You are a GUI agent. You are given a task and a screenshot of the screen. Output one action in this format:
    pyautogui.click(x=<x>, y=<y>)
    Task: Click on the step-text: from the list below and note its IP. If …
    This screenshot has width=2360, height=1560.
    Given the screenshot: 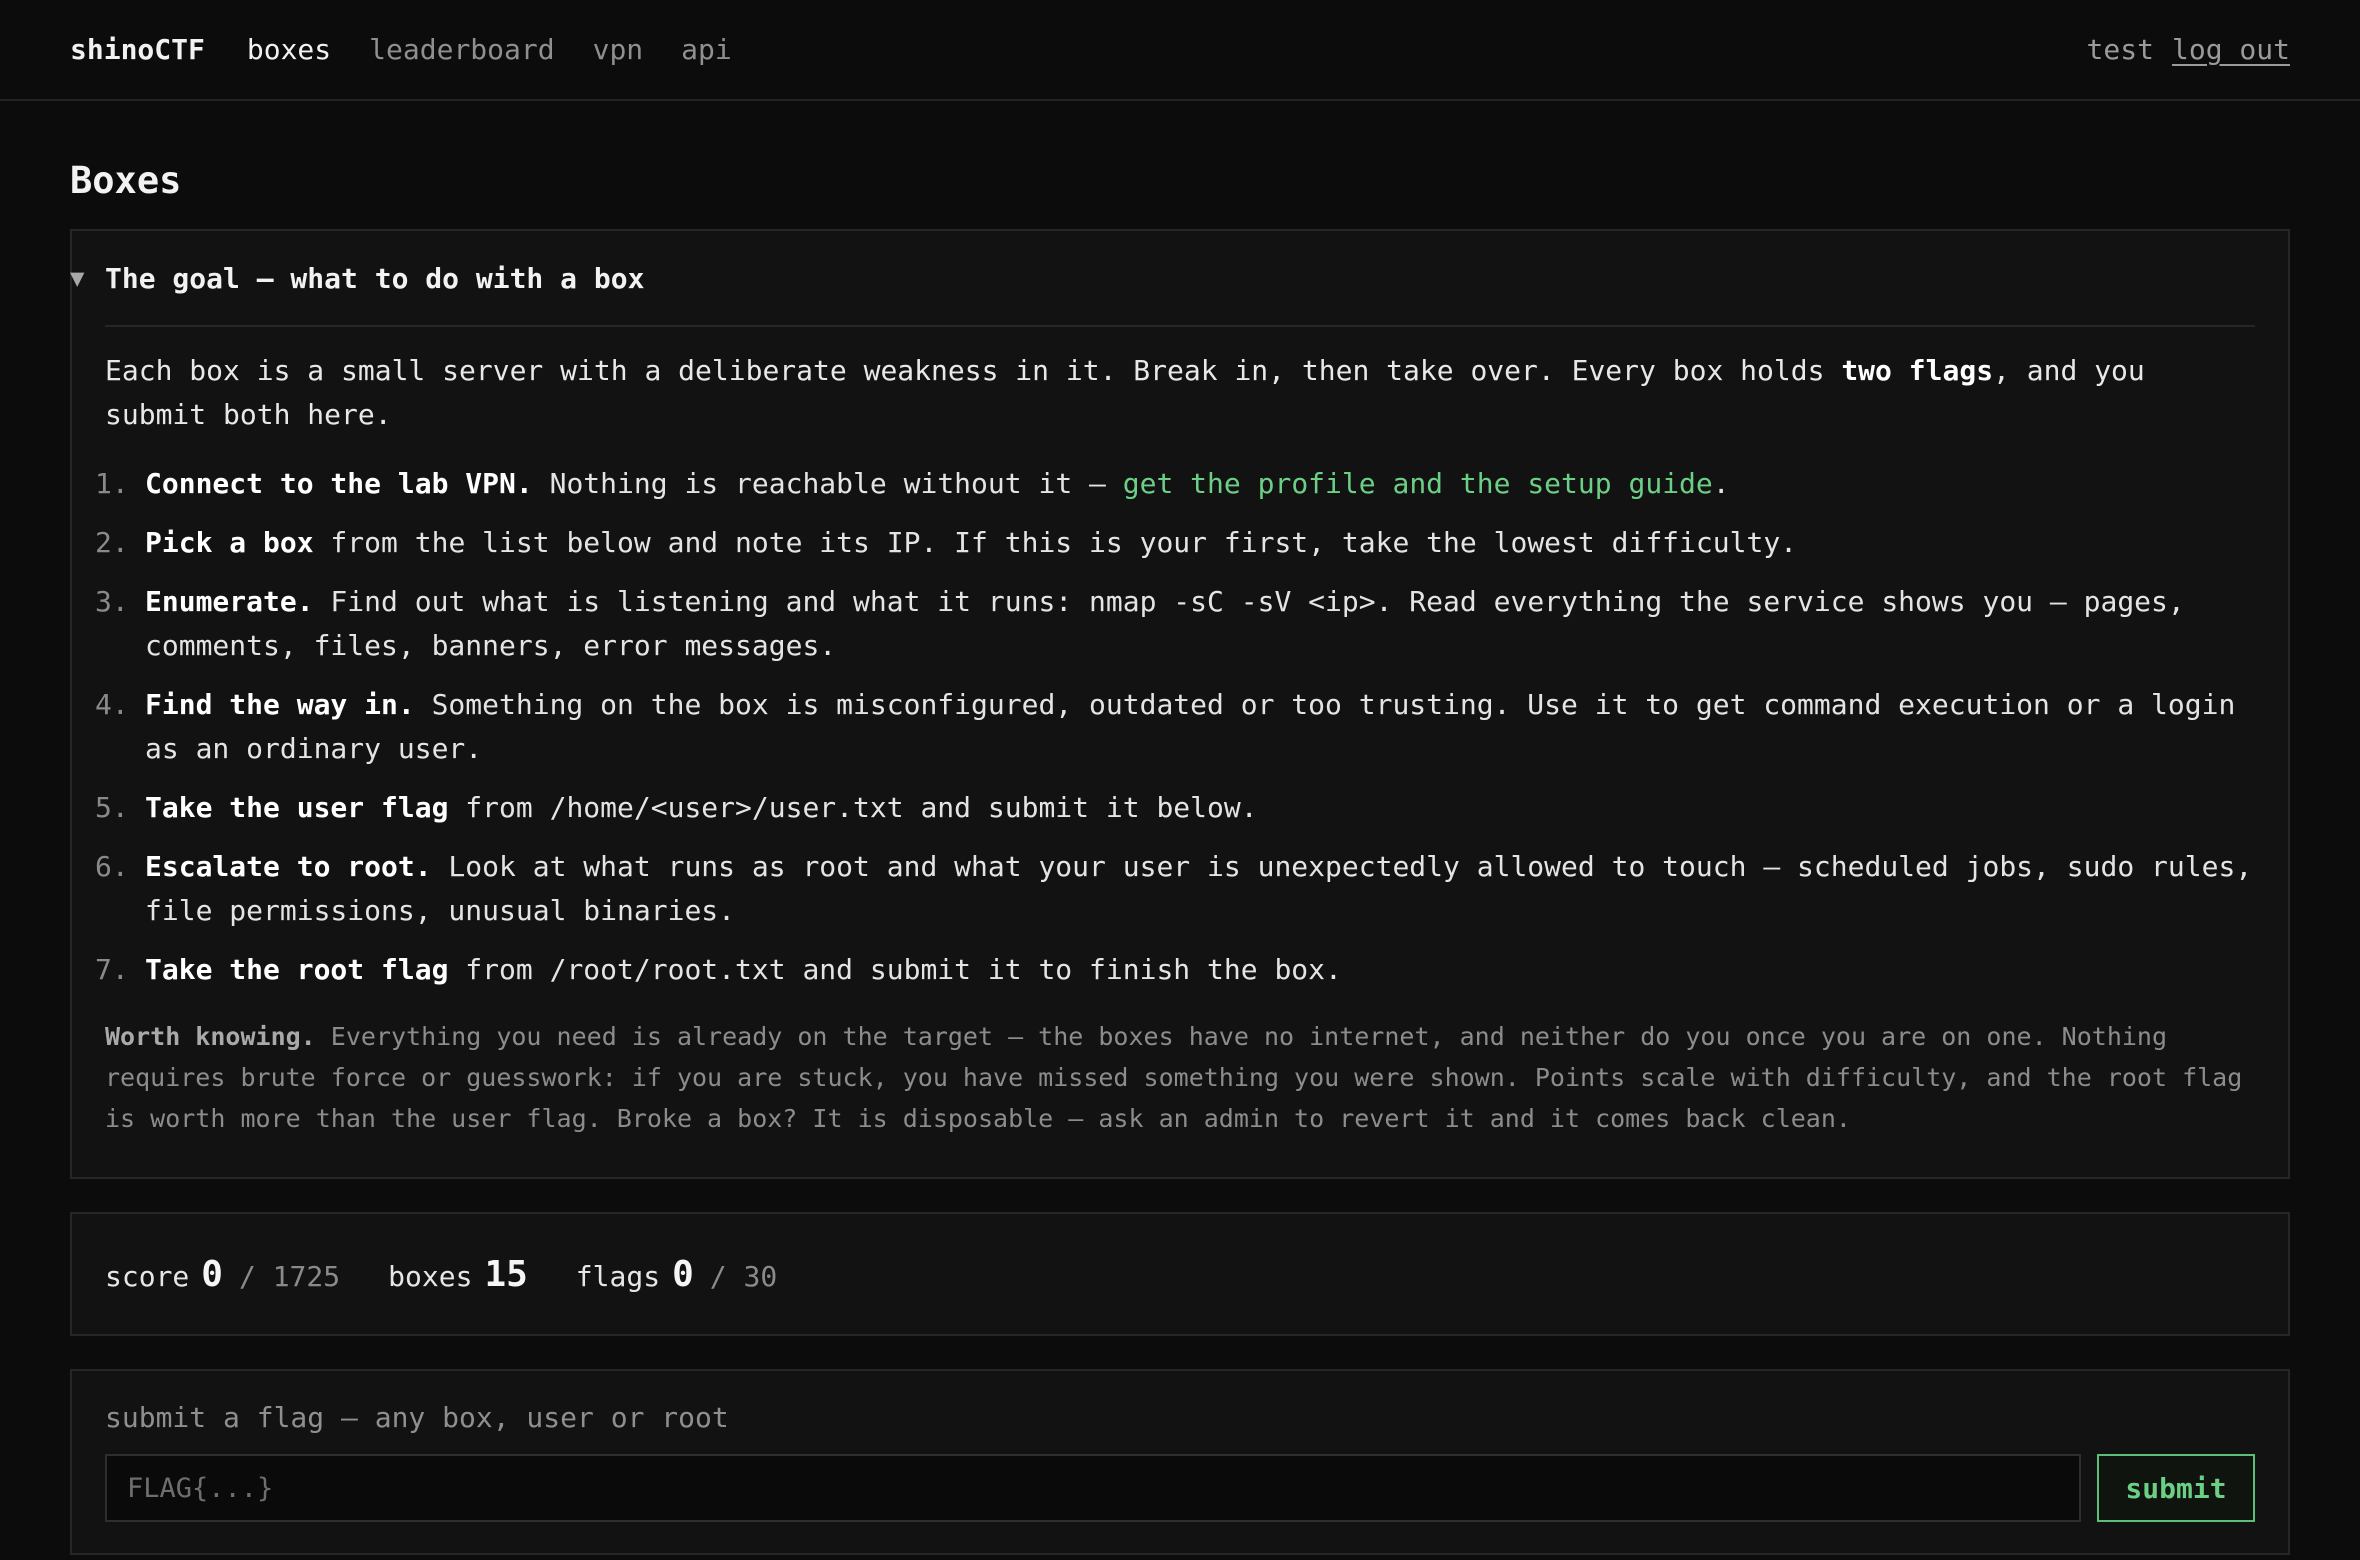 What is the action you would take?
    pyautogui.click(x=1055, y=542)
    